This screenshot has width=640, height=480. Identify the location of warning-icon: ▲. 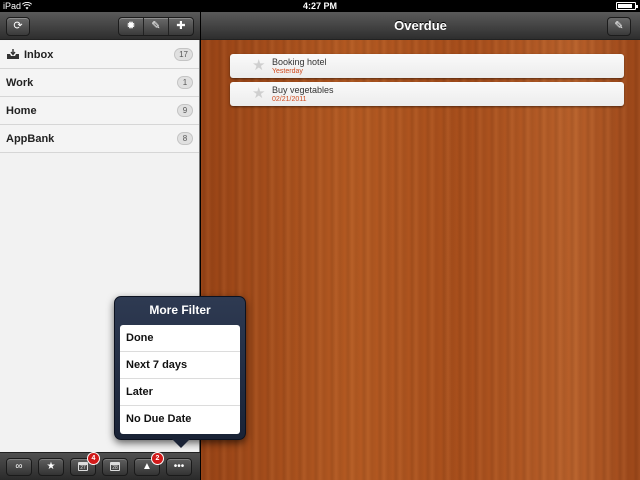
(147, 466).